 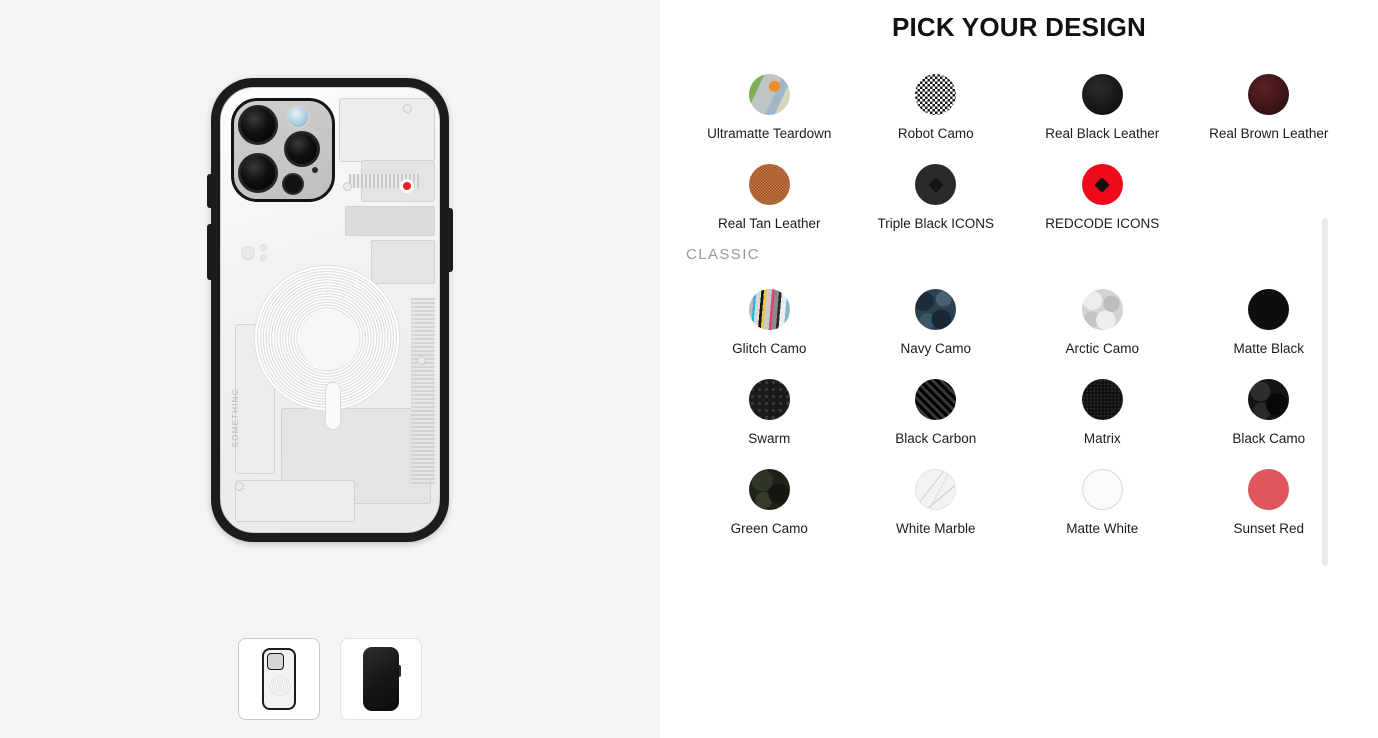 I want to click on swatch-label: Black Camo, so click(x=1269, y=438).